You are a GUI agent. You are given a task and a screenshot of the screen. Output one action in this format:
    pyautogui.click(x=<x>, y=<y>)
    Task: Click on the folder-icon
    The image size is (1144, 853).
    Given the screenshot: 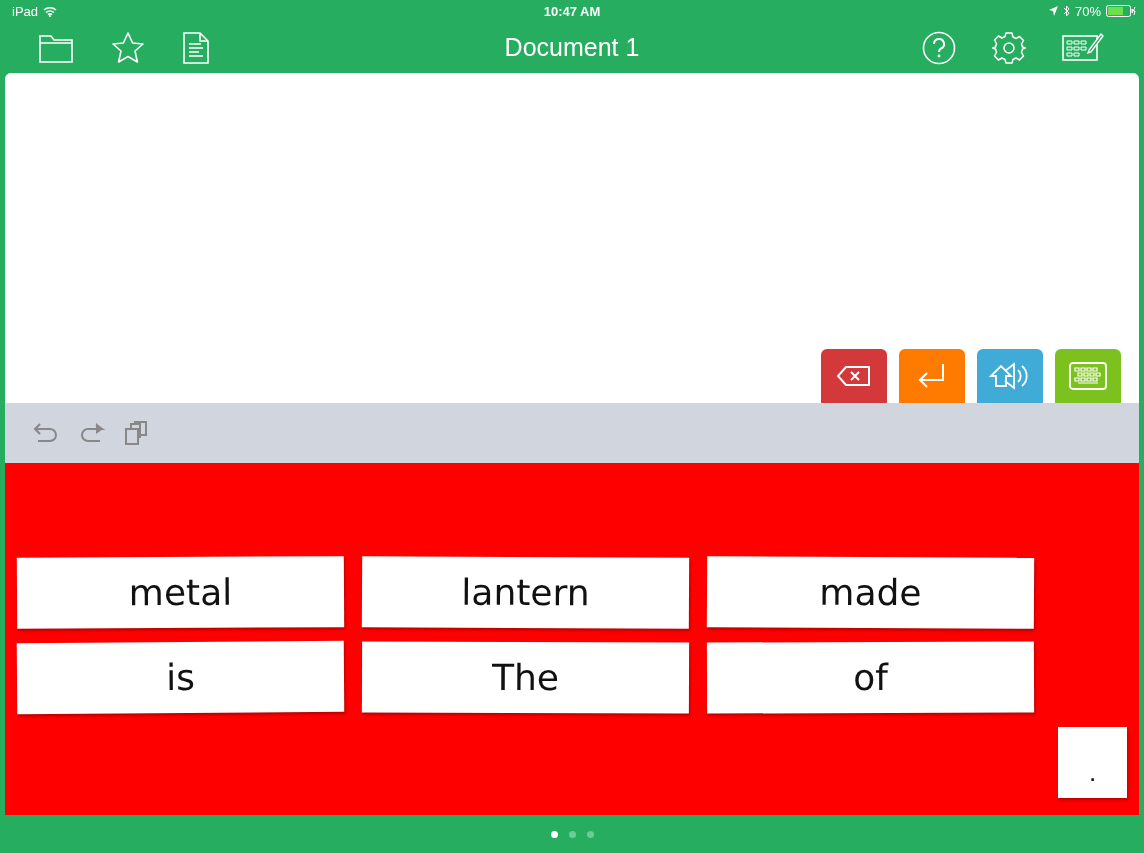 What is the action you would take?
    pyautogui.click(x=56, y=47)
    